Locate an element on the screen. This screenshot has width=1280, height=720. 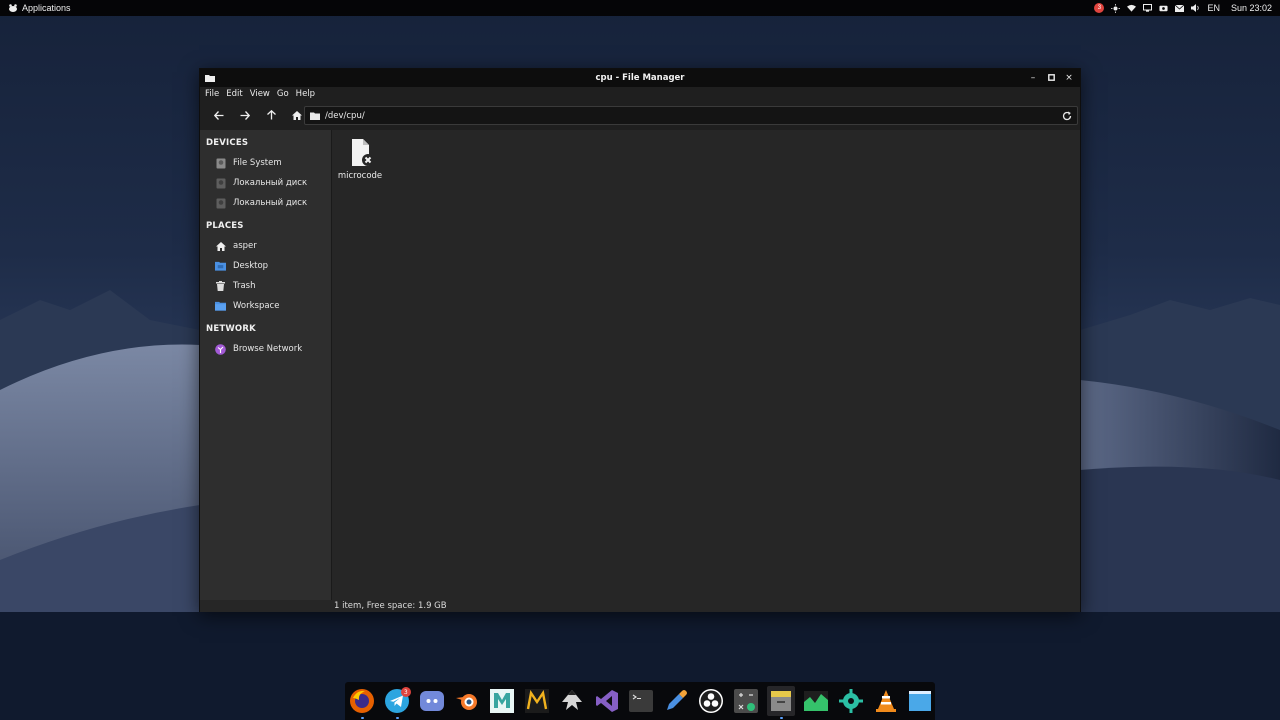
keyboard-layout: EN is located at coordinates (1213, 8).